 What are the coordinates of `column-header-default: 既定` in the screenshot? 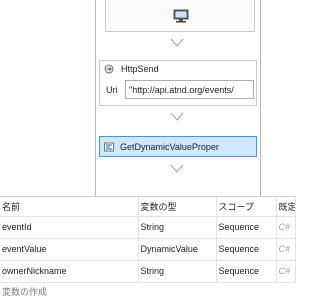 It's located at (286, 207).